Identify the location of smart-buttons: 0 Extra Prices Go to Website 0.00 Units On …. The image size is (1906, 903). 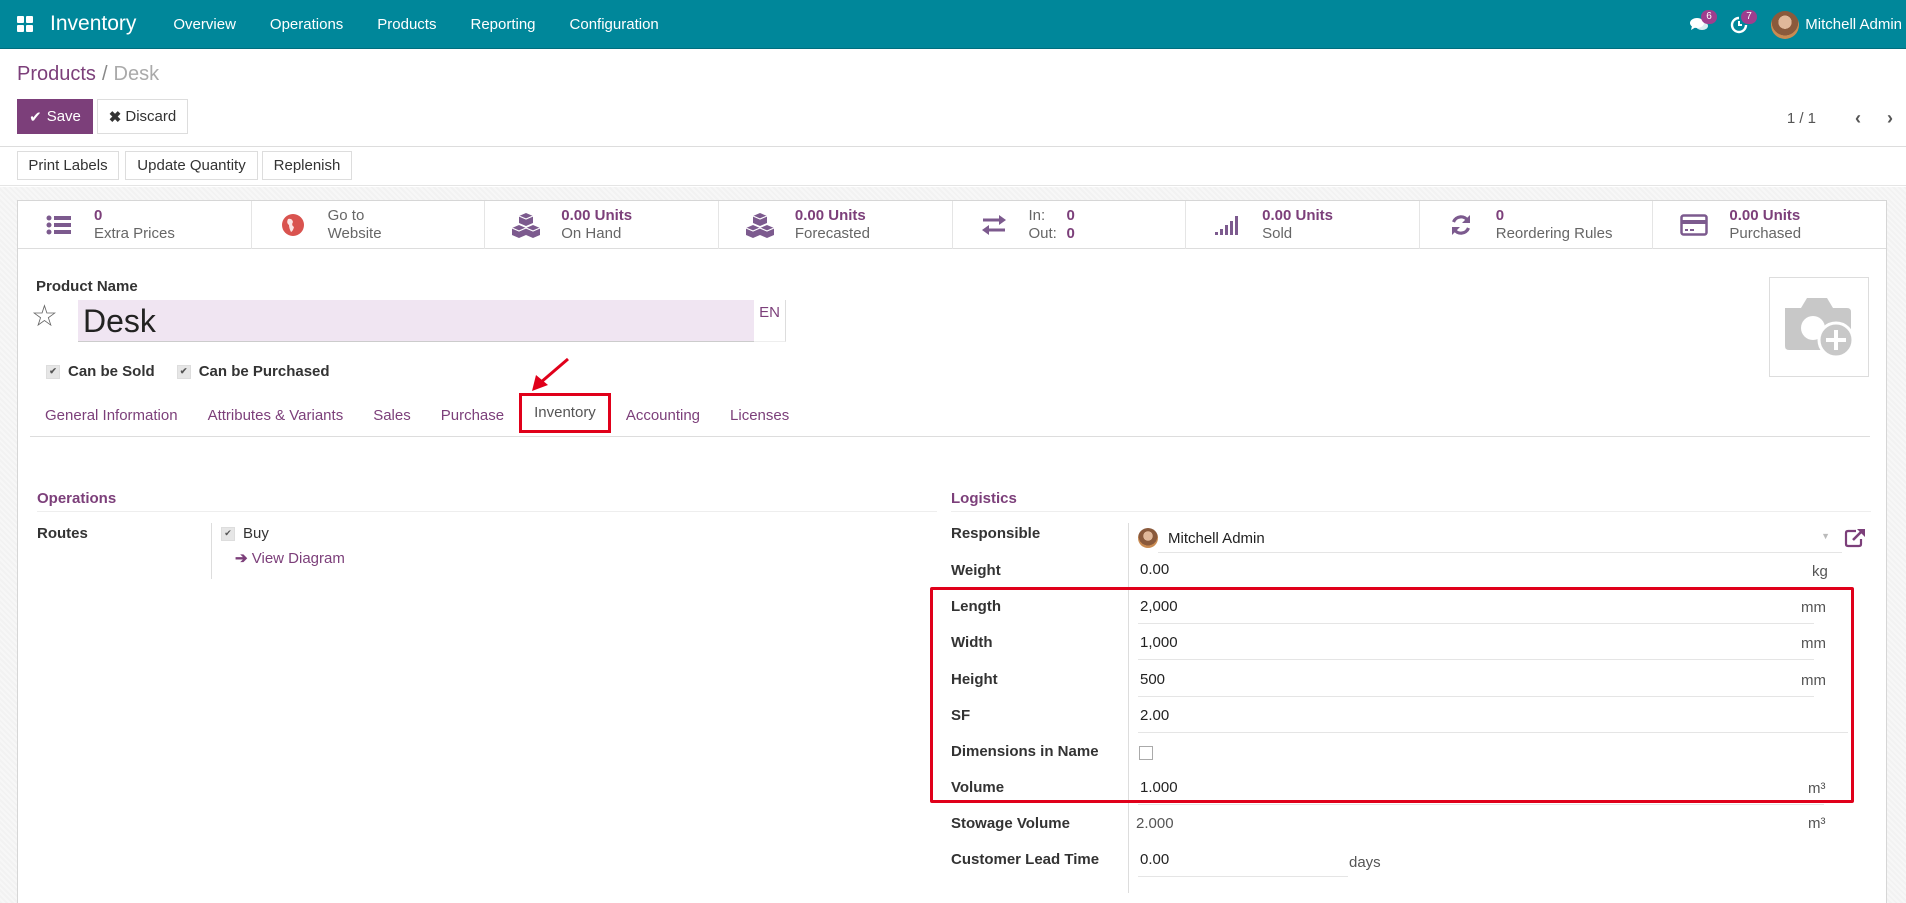
(952, 225).